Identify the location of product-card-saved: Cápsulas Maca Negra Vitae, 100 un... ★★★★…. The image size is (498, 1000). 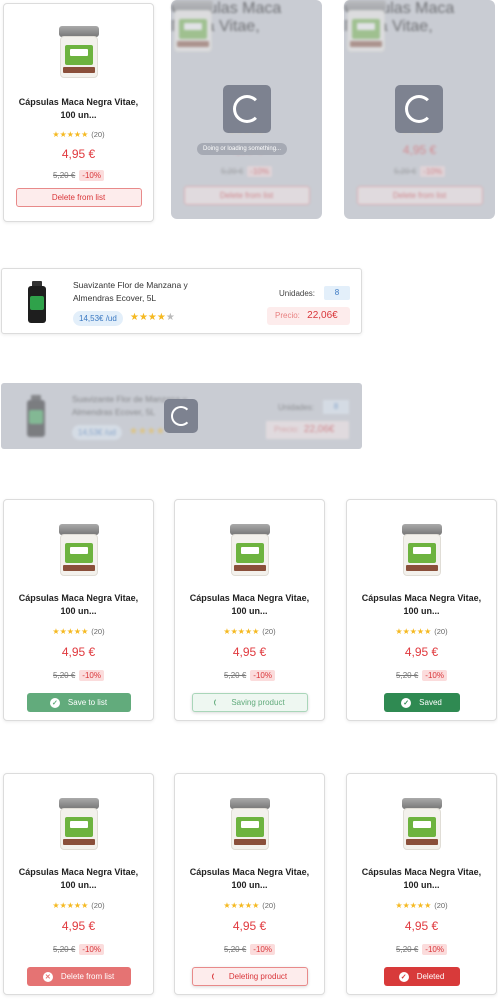
(421, 610).